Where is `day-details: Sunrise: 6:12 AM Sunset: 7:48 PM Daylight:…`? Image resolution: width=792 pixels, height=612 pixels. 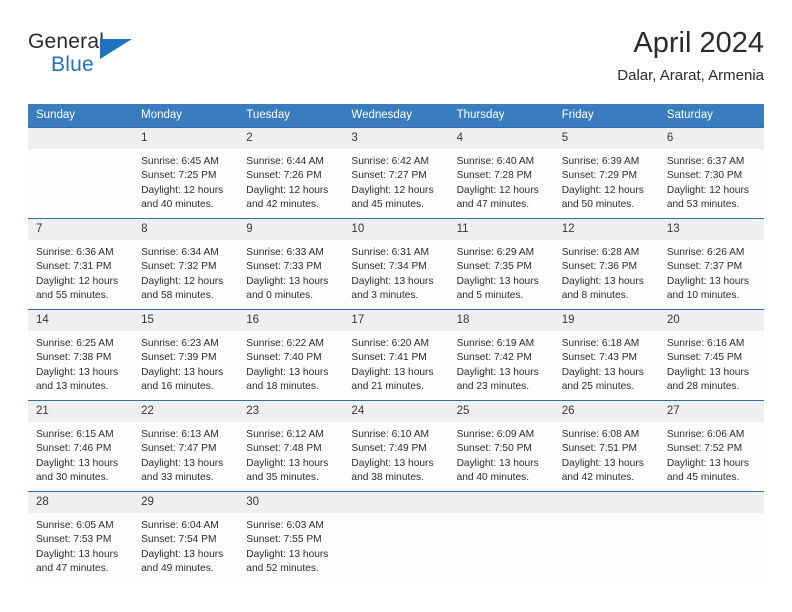 day-details: Sunrise: 6:12 AM Sunset: 7:48 PM Daylight:… is located at coordinates (290, 454).